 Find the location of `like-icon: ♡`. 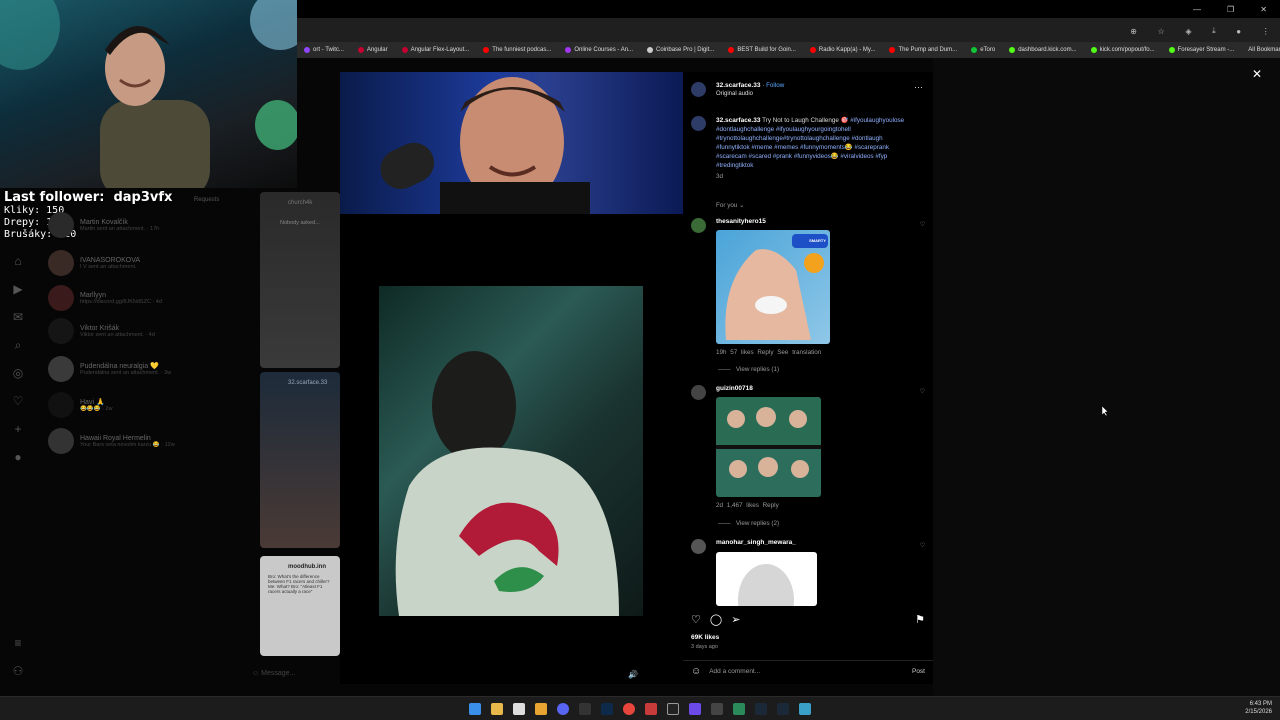

like-icon: ♡ is located at coordinates (696, 619).